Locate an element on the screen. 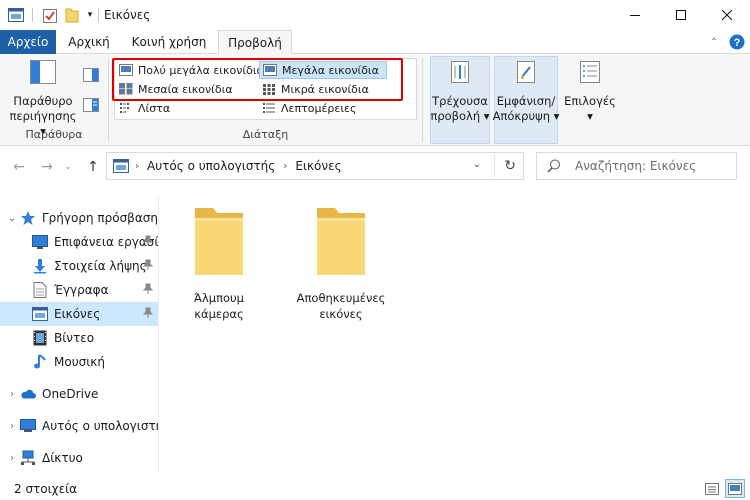 The width and height of the screenshot is (750, 500). options-label: Επιλογές is located at coordinates (590, 101).